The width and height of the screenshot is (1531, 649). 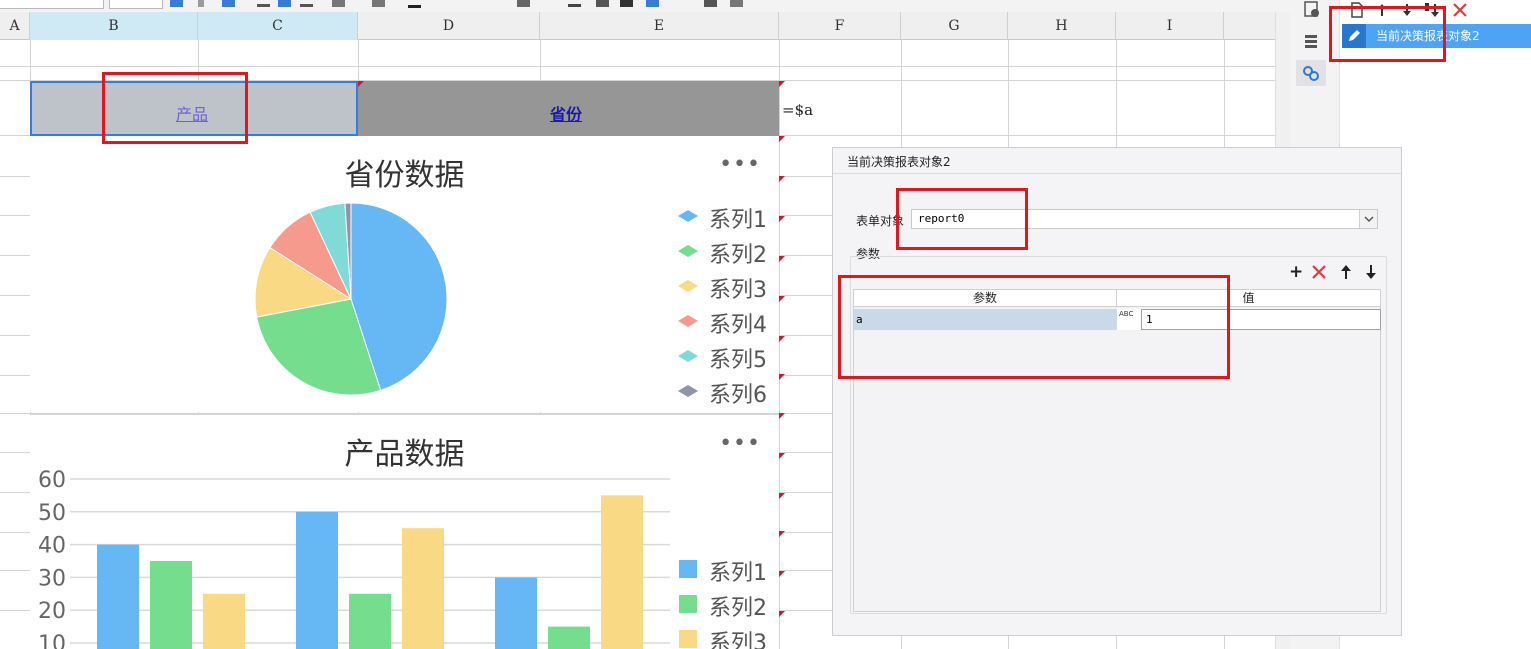 I want to click on chart-icon, so click(x=626, y=3).